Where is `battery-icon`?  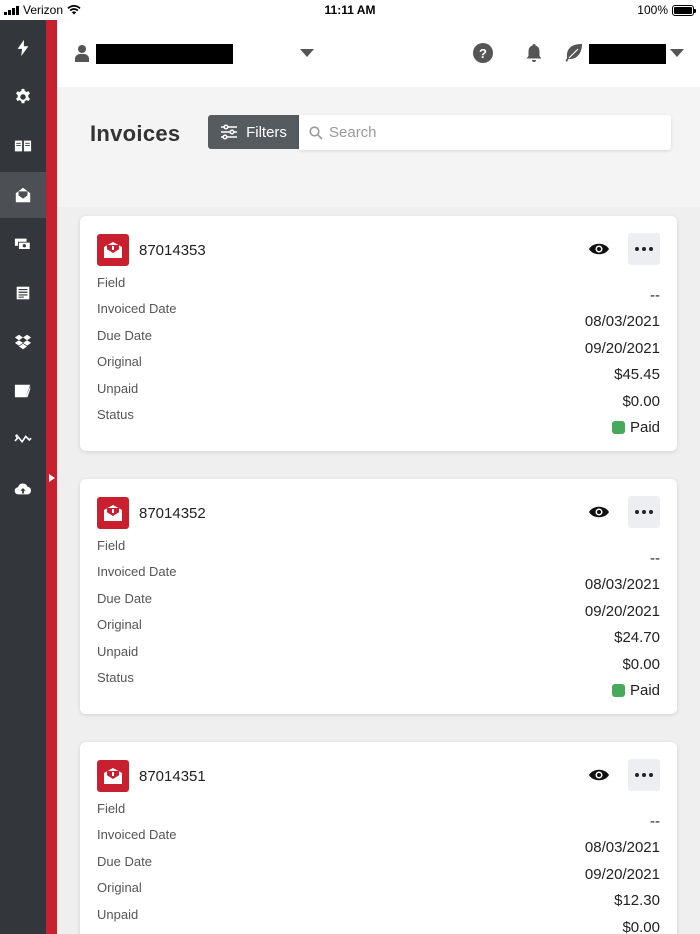
battery-icon is located at coordinates (684, 10).